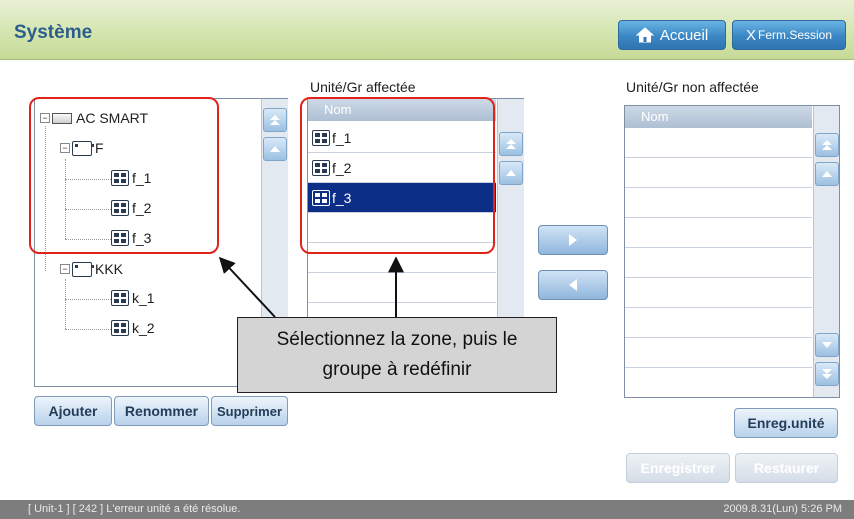 This screenshot has width=854, height=519. What do you see at coordinates (342, 137) in the screenshot?
I see `list-item-label: f_1` at bounding box center [342, 137].